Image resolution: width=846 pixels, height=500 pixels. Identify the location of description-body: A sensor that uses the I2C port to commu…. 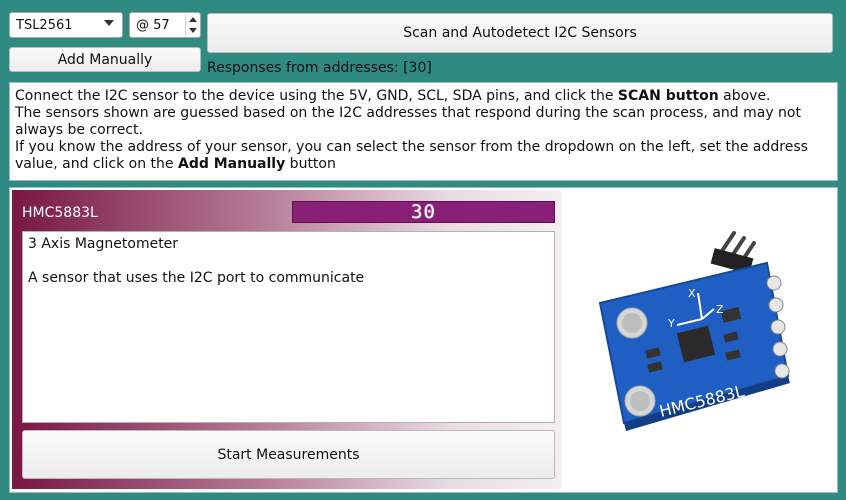
(196, 278).